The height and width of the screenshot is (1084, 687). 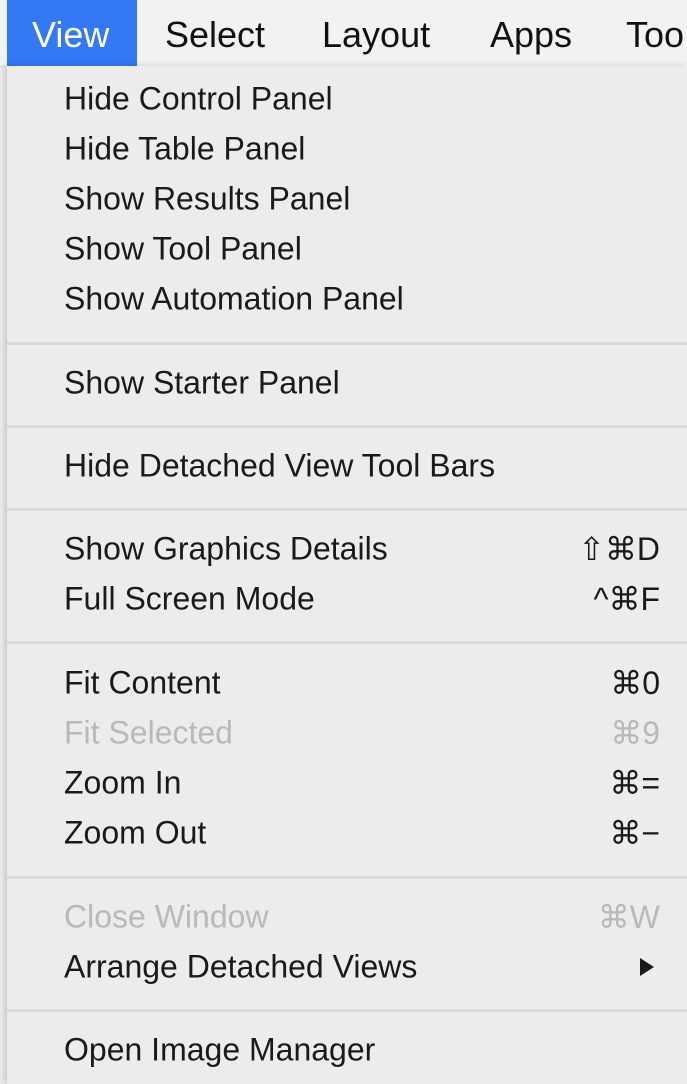 I want to click on menubar-tools: Too, so click(x=655, y=33).